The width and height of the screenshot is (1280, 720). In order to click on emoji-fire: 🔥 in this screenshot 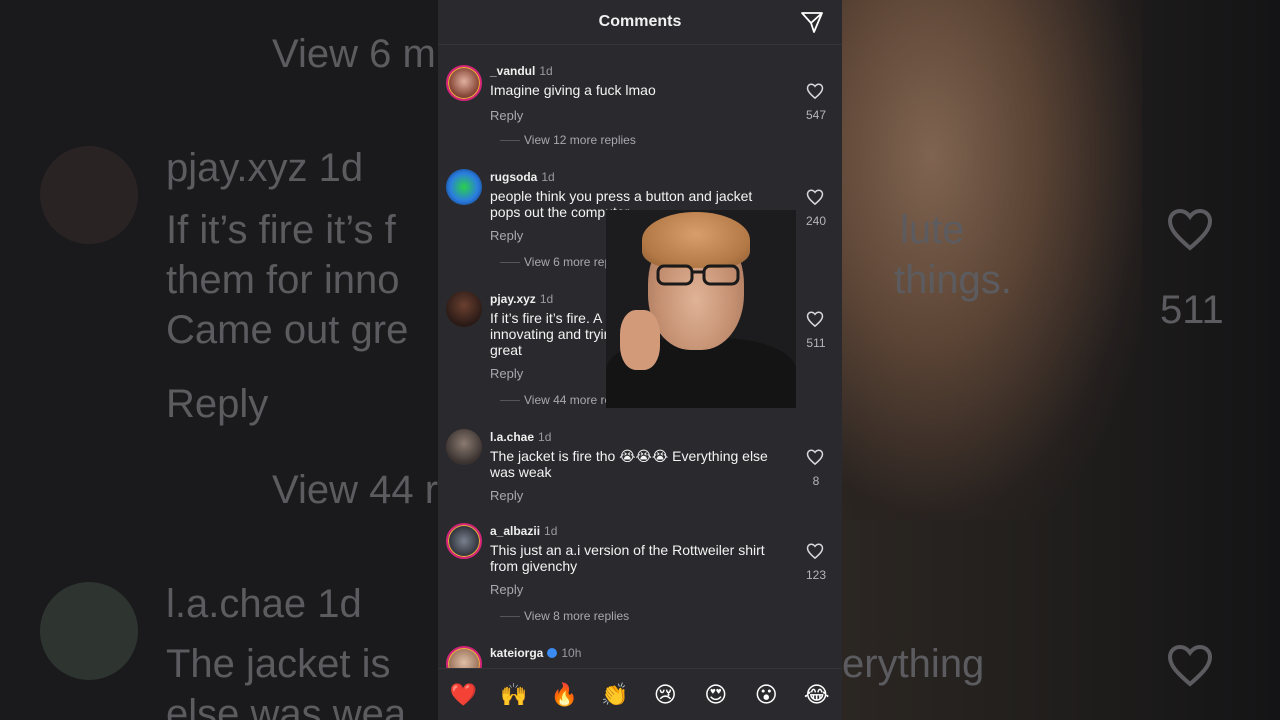, I will do `click(564, 695)`.